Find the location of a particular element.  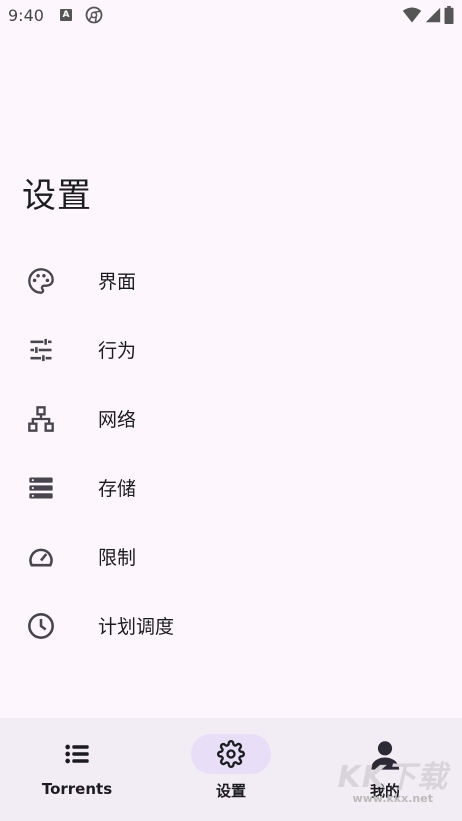

chrome-icon is located at coordinates (94, 15).